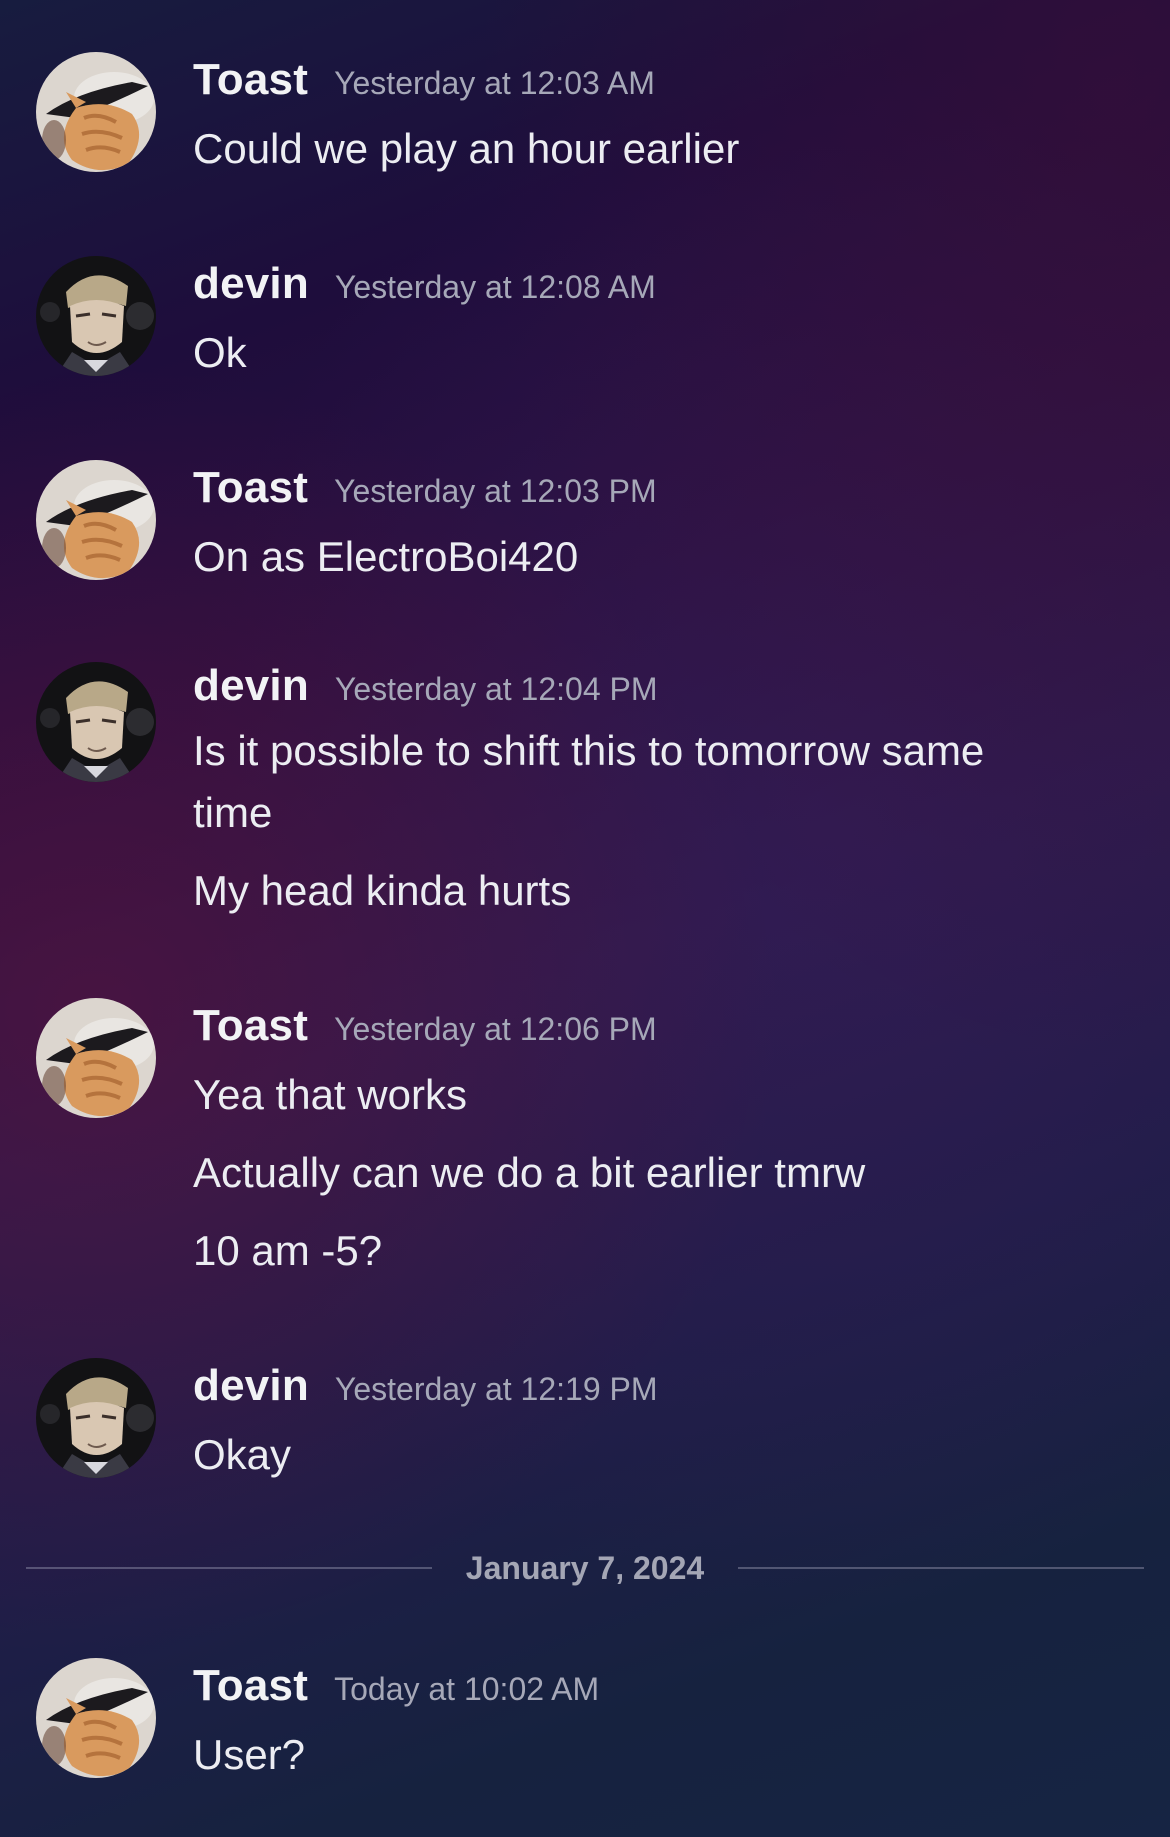 Image resolution: width=1170 pixels, height=1837 pixels. Describe the element at coordinates (496, 1389) in the screenshot. I see `message-timestamp: Yesterday at 12:19 PM` at that location.